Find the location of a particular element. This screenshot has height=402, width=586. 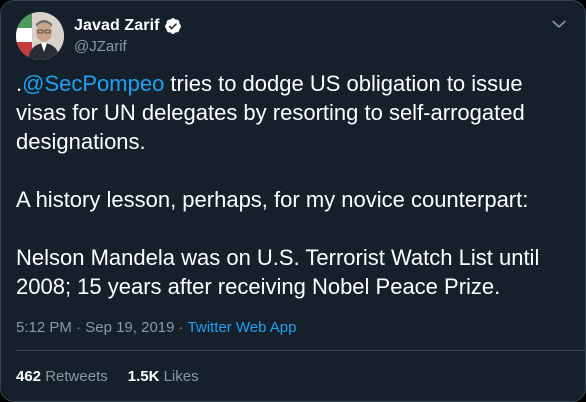

retweets-label: Retweets is located at coordinates (76, 376).